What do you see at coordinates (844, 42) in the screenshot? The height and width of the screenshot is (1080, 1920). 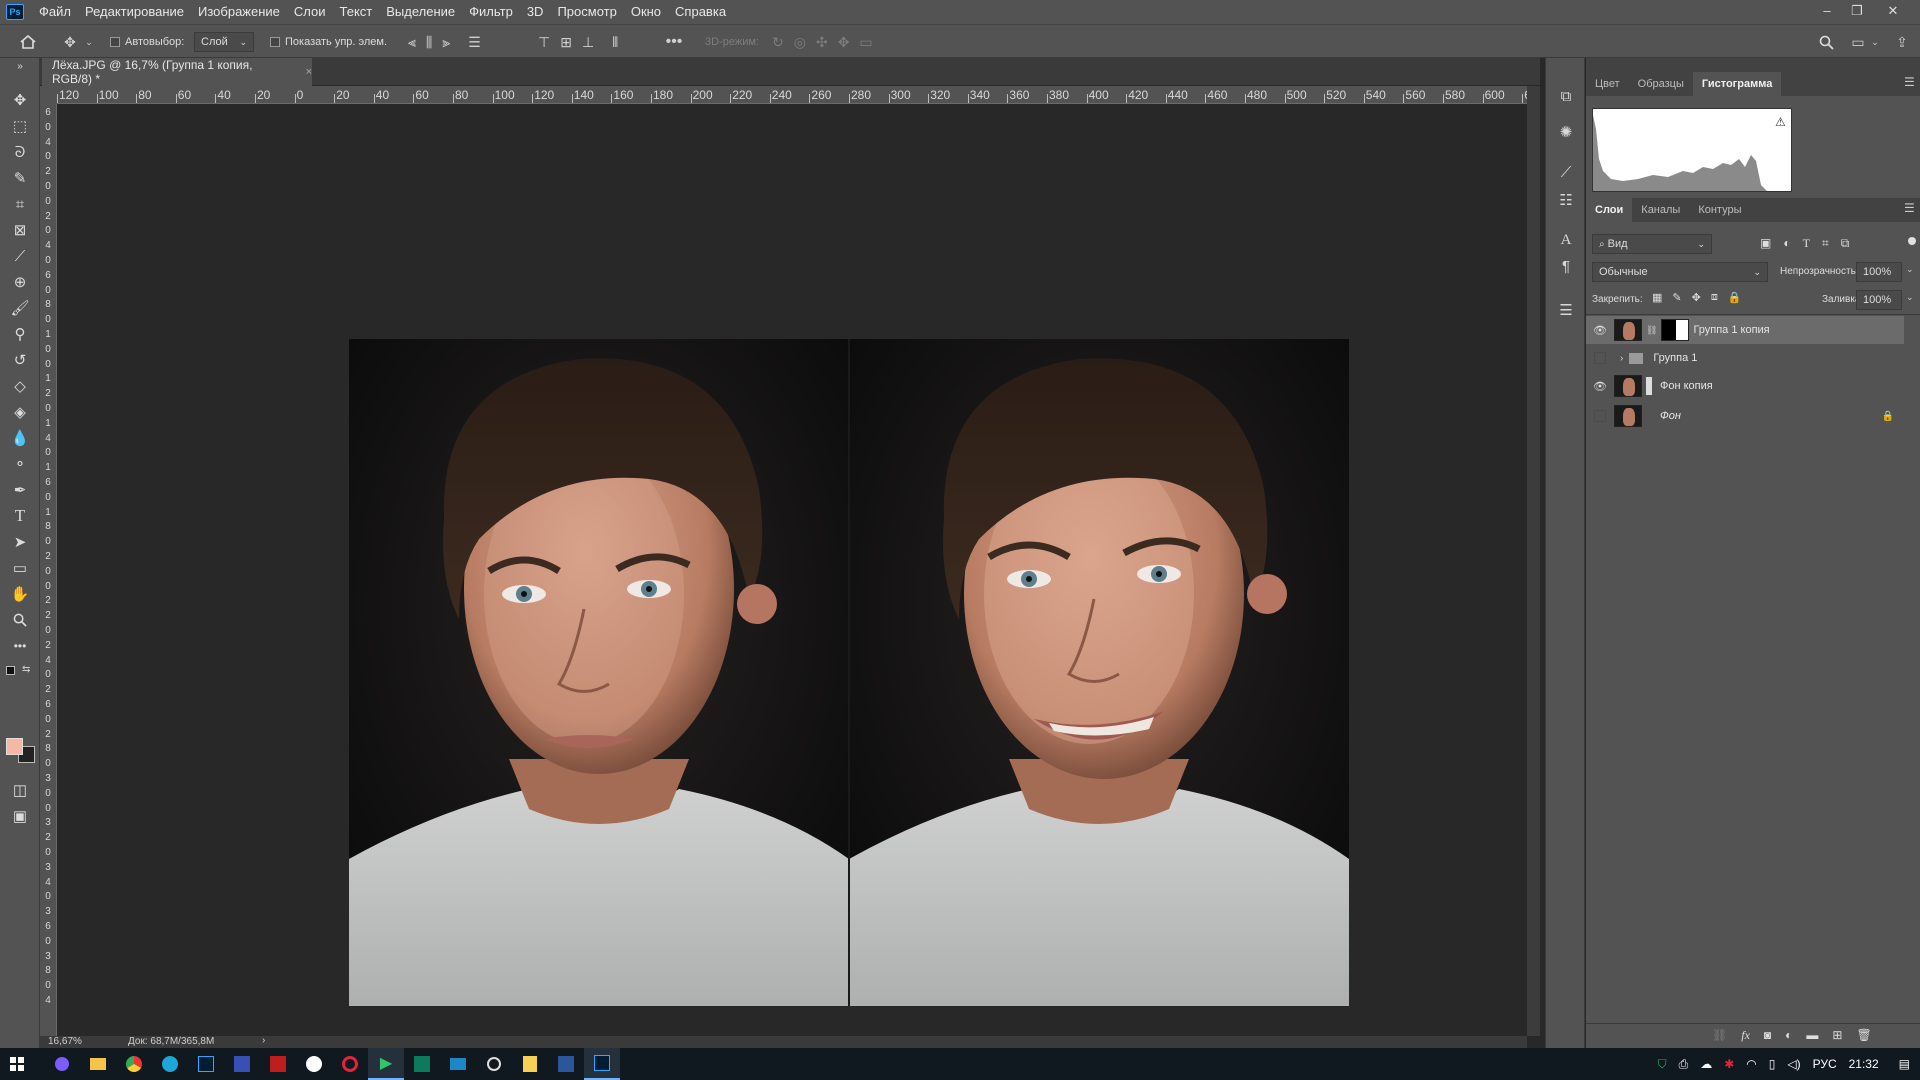 I see `3d-slide-icon: ✥` at bounding box center [844, 42].